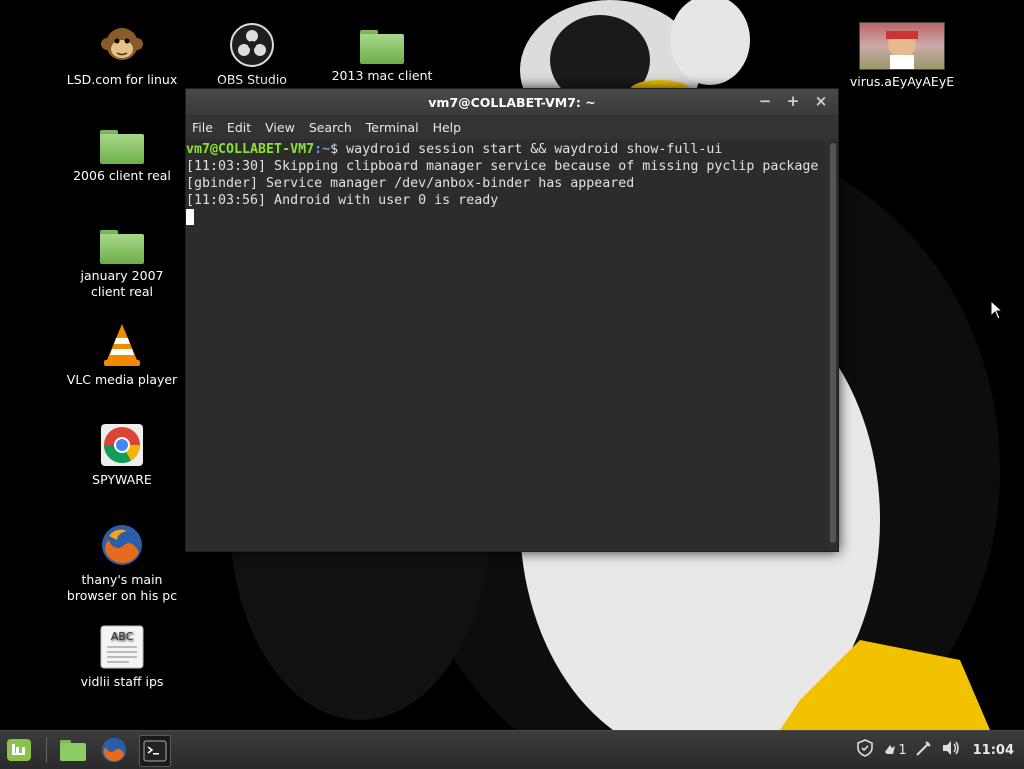  Describe the element at coordinates (330, 127) in the screenshot. I see `menu-search: Search` at that location.